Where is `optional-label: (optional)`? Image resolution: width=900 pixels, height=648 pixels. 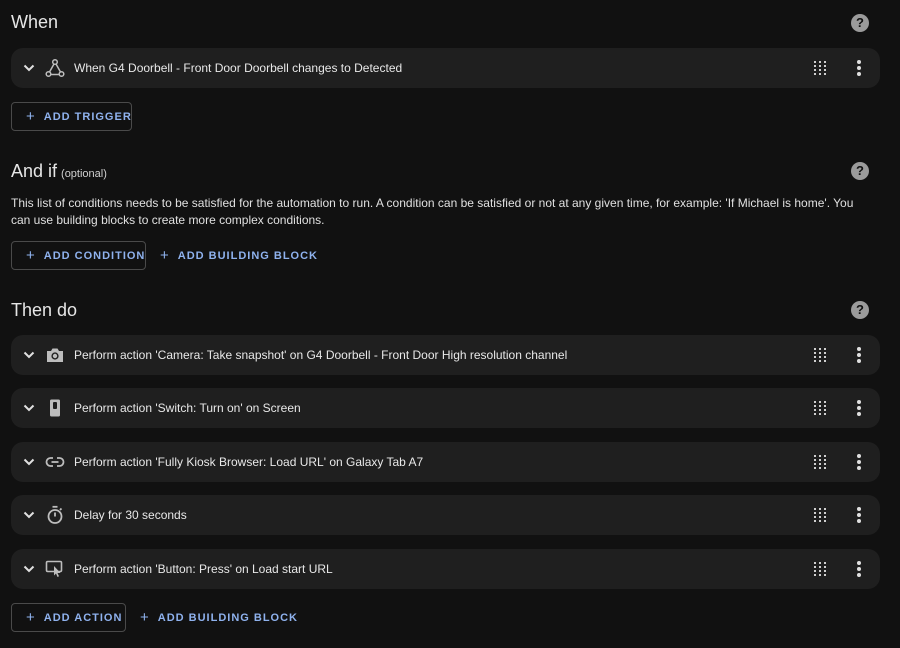 optional-label: (optional) is located at coordinates (84, 174).